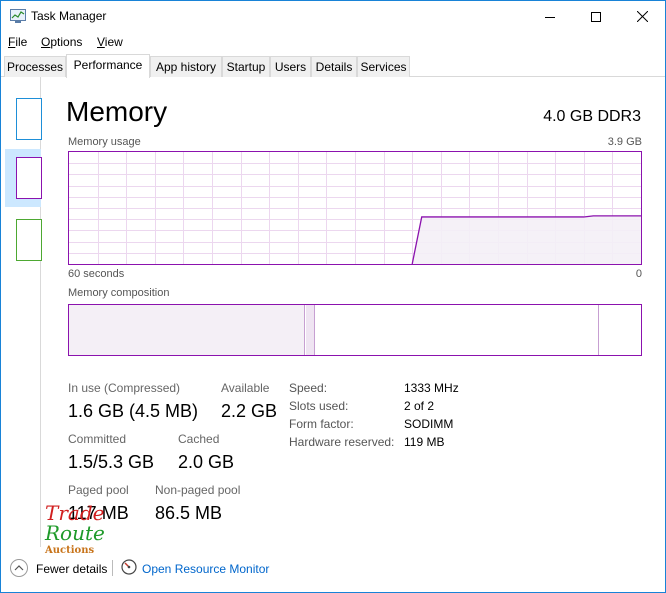 Image resolution: width=666 pixels, height=593 pixels. I want to click on minimize-button, so click(550, 16).